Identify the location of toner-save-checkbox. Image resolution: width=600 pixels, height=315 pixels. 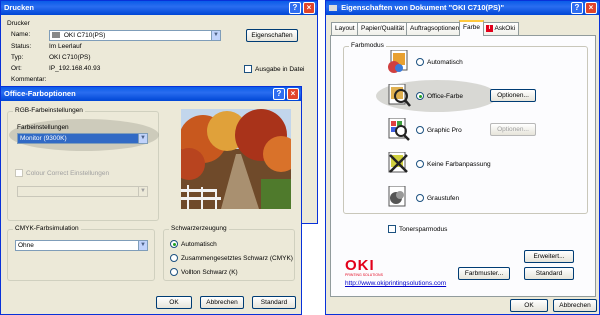
(392, 229).